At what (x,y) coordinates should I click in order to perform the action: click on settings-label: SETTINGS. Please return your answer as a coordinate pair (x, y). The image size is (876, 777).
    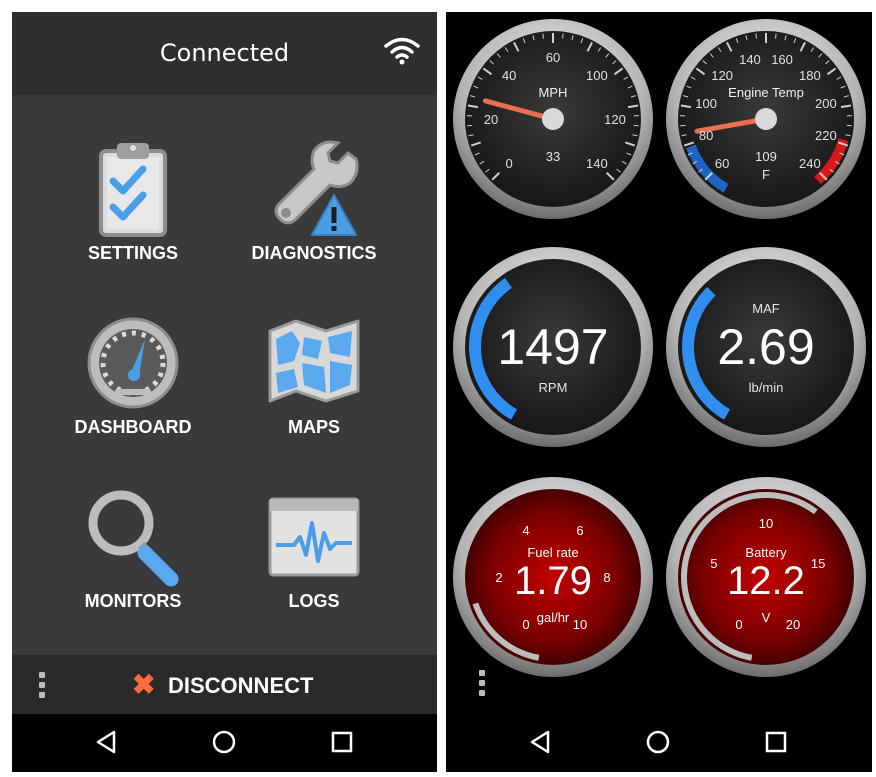
    Looking at the image, I should click on (132, 253).